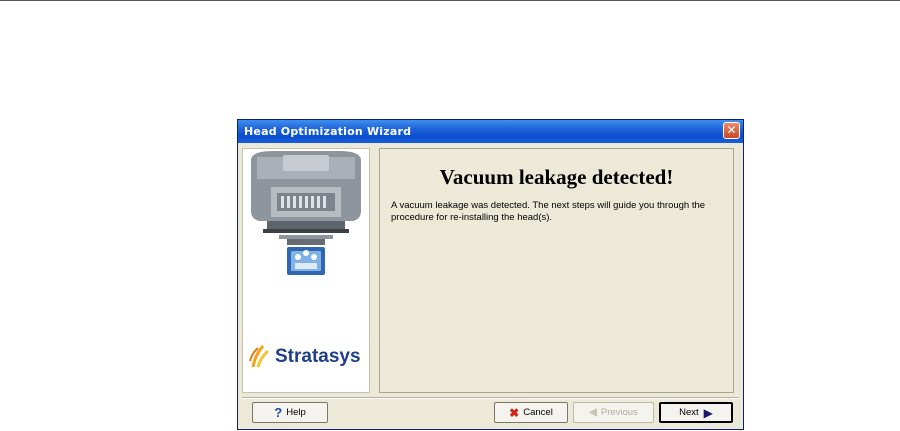 This screenshot has width=900, height=431. Describe the element at coordinates (689, 412) in the screenshot. I see `next-button-label: Next` at that location.